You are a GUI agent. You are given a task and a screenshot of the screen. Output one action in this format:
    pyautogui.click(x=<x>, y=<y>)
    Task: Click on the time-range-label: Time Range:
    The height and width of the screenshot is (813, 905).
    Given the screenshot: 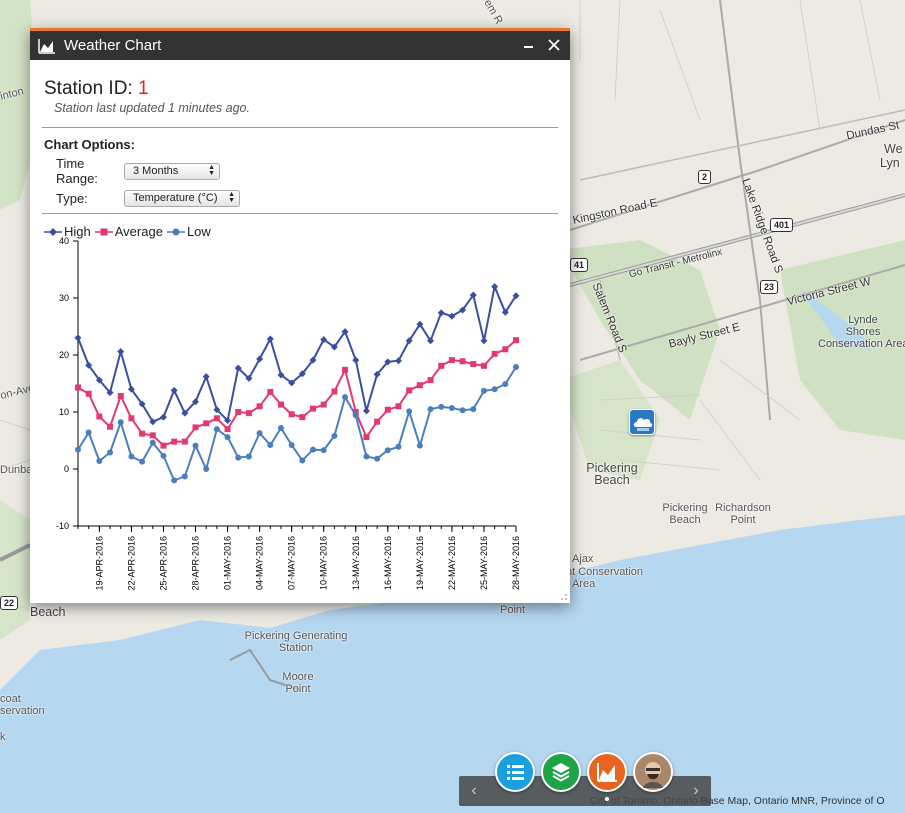 What is the action you would take?
    pyautogui.click(x=77, y=171)
    